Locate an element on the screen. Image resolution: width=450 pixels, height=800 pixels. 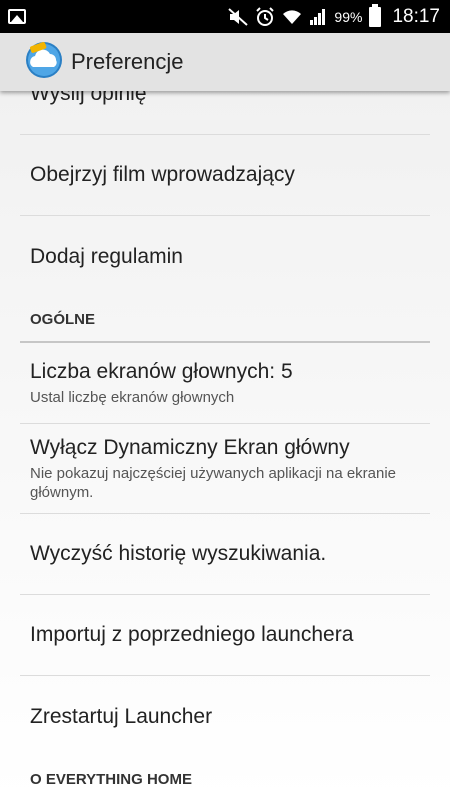
action-bar: Preferencje is located at coordinates (225, 62).